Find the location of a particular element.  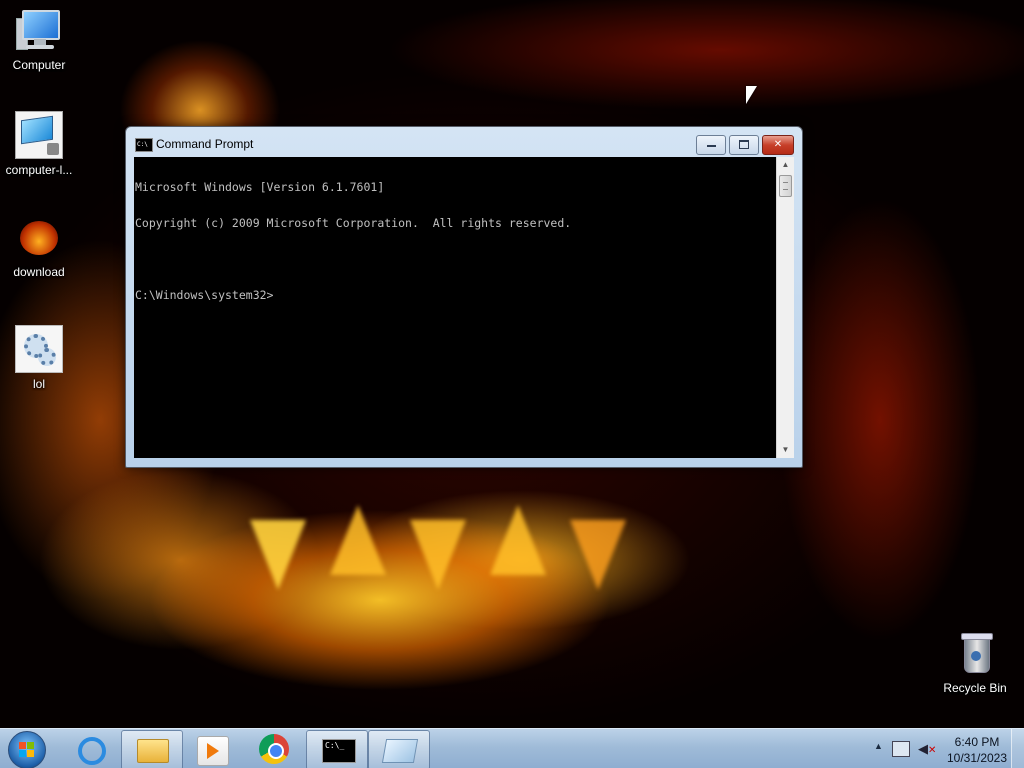

minimize-button is located at coordinates (711, 145).